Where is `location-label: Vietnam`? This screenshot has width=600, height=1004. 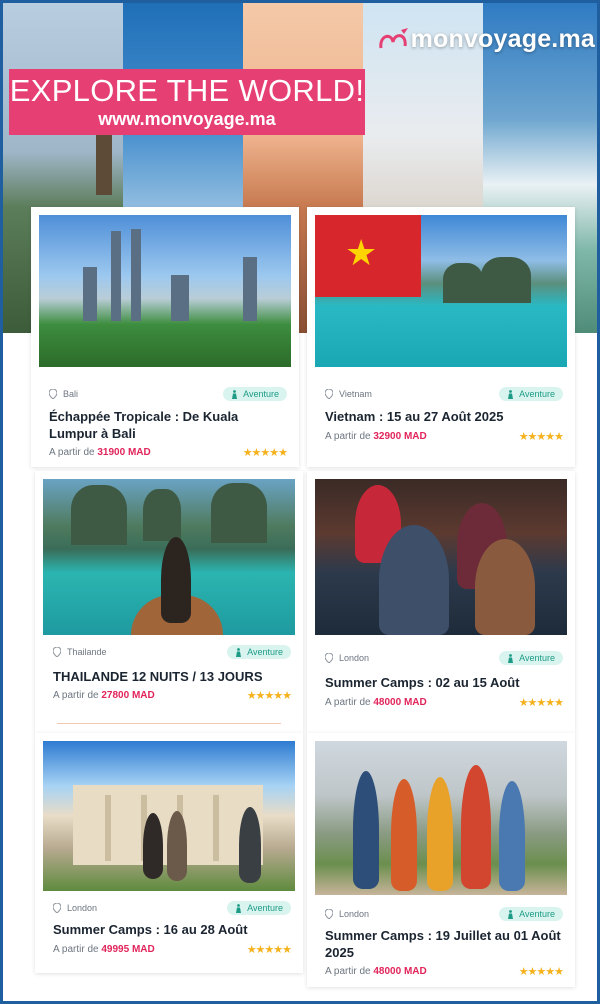 location-label: Vietnam is located at coordinates (348, 394).